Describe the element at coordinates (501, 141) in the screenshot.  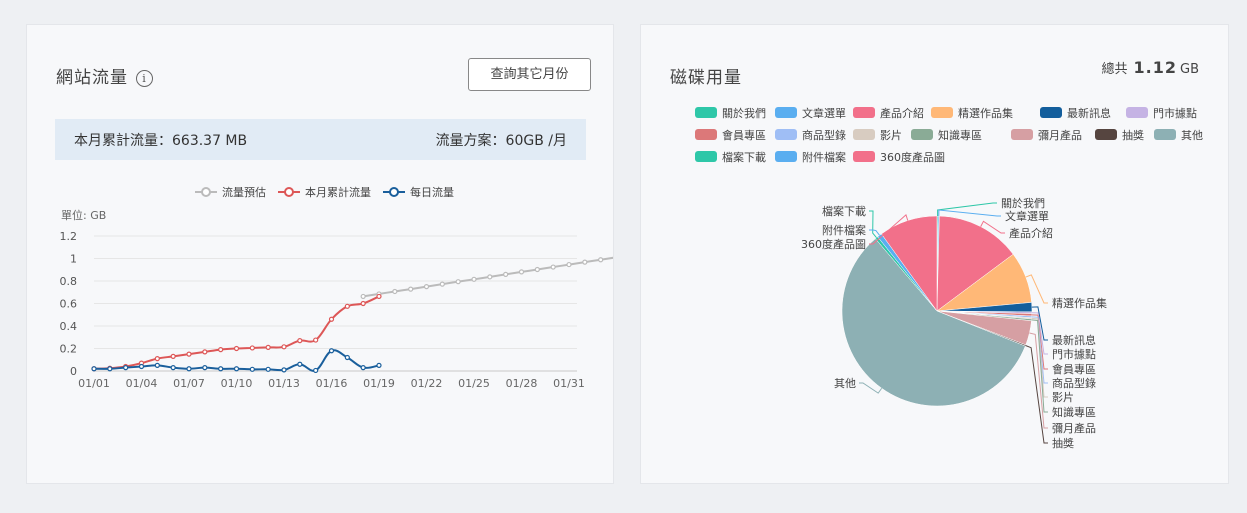
I see `traffic-plan: 流量方案：60GB /月` at that location.